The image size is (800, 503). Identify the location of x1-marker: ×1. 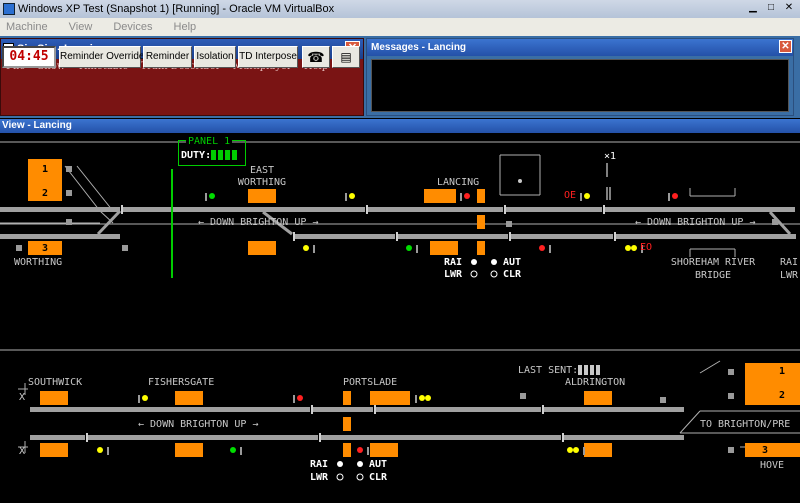
(610, 156).